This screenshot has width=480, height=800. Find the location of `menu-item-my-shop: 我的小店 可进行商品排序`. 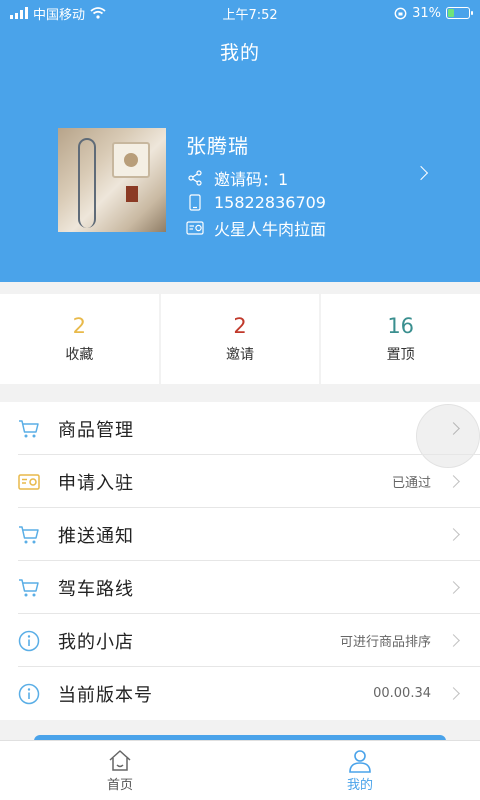

menu-item-my-shop: 我的小店 可进行商品排序 is located at coordinates (240, 640).